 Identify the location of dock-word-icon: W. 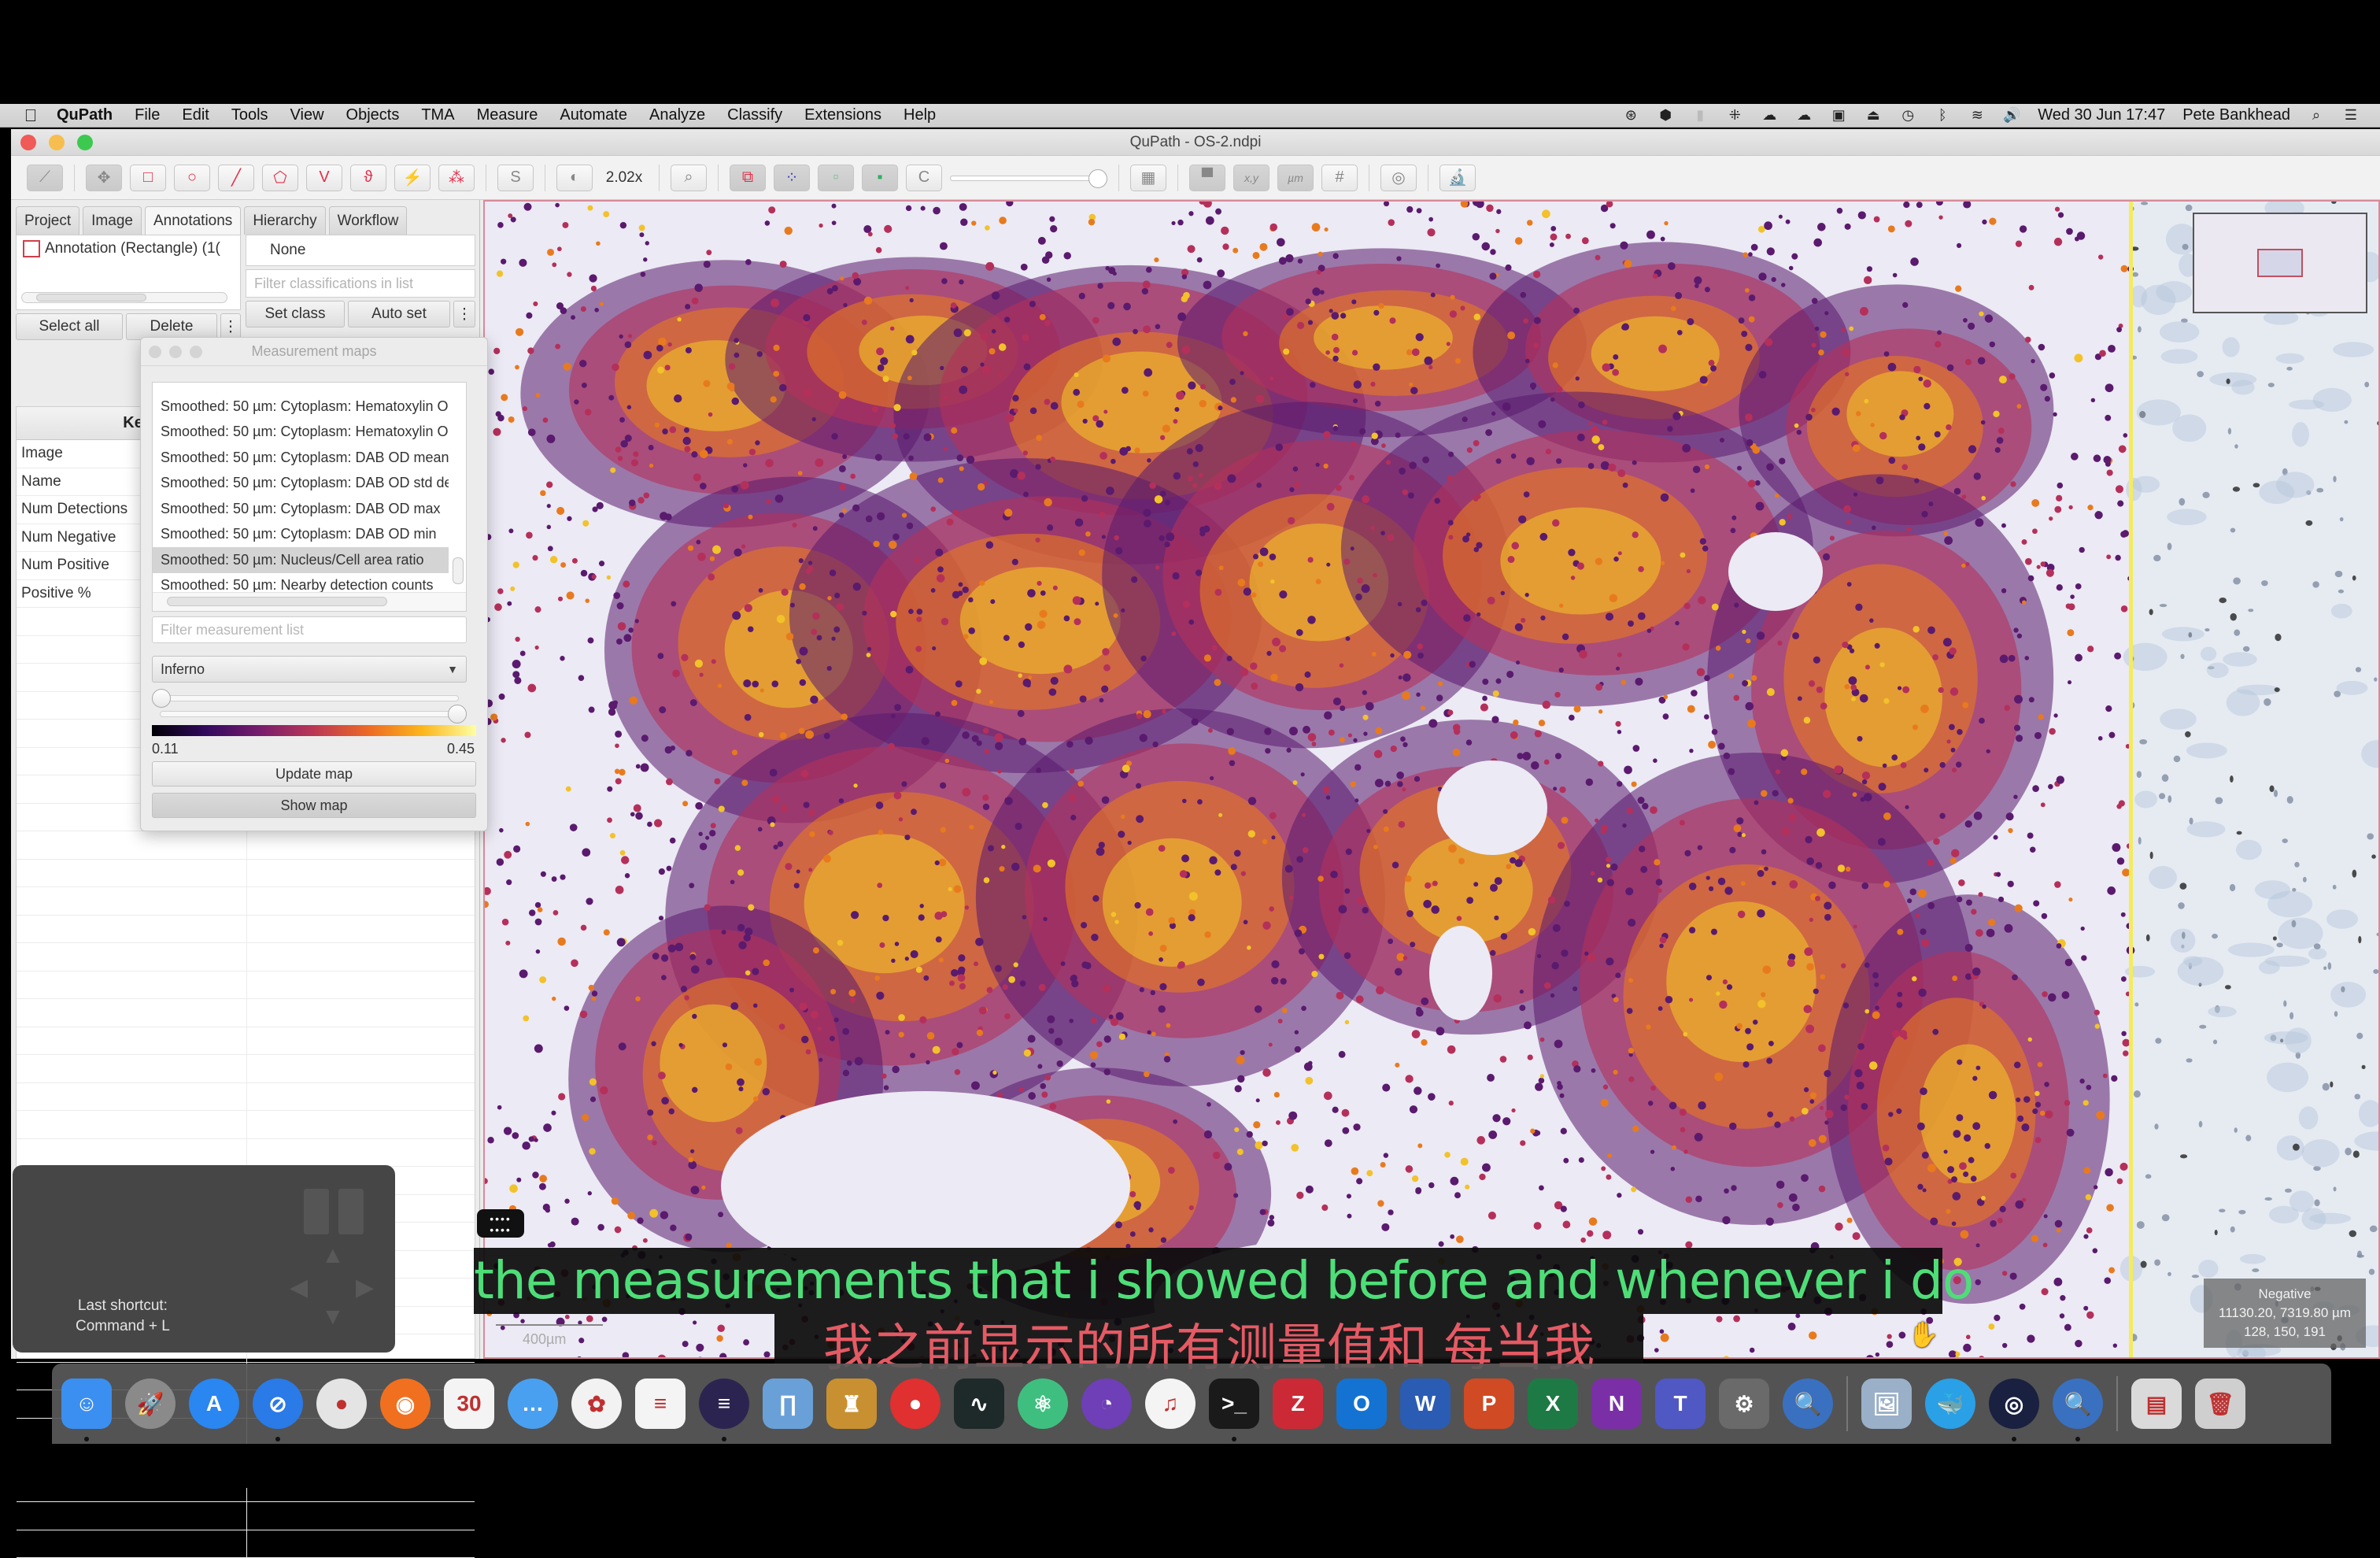
(1425, 1404).